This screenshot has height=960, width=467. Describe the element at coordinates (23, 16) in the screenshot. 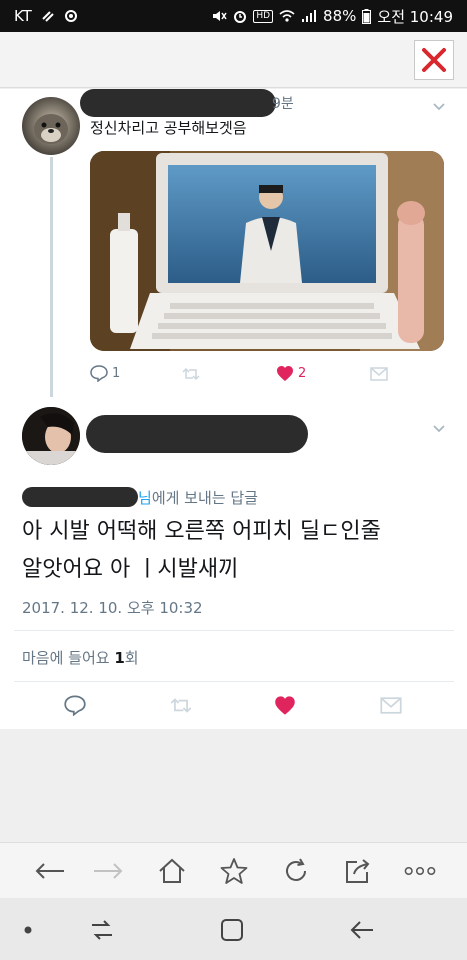

I see `carrier-label: KT` at that location.